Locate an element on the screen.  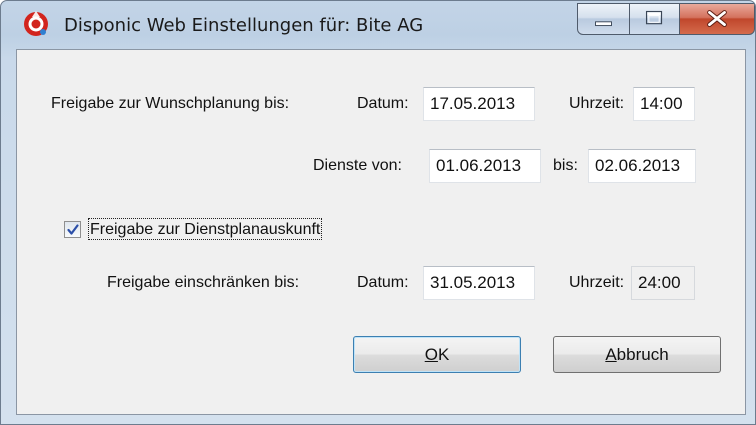
ok-label-rest: K is located at coordinates (443, 354).